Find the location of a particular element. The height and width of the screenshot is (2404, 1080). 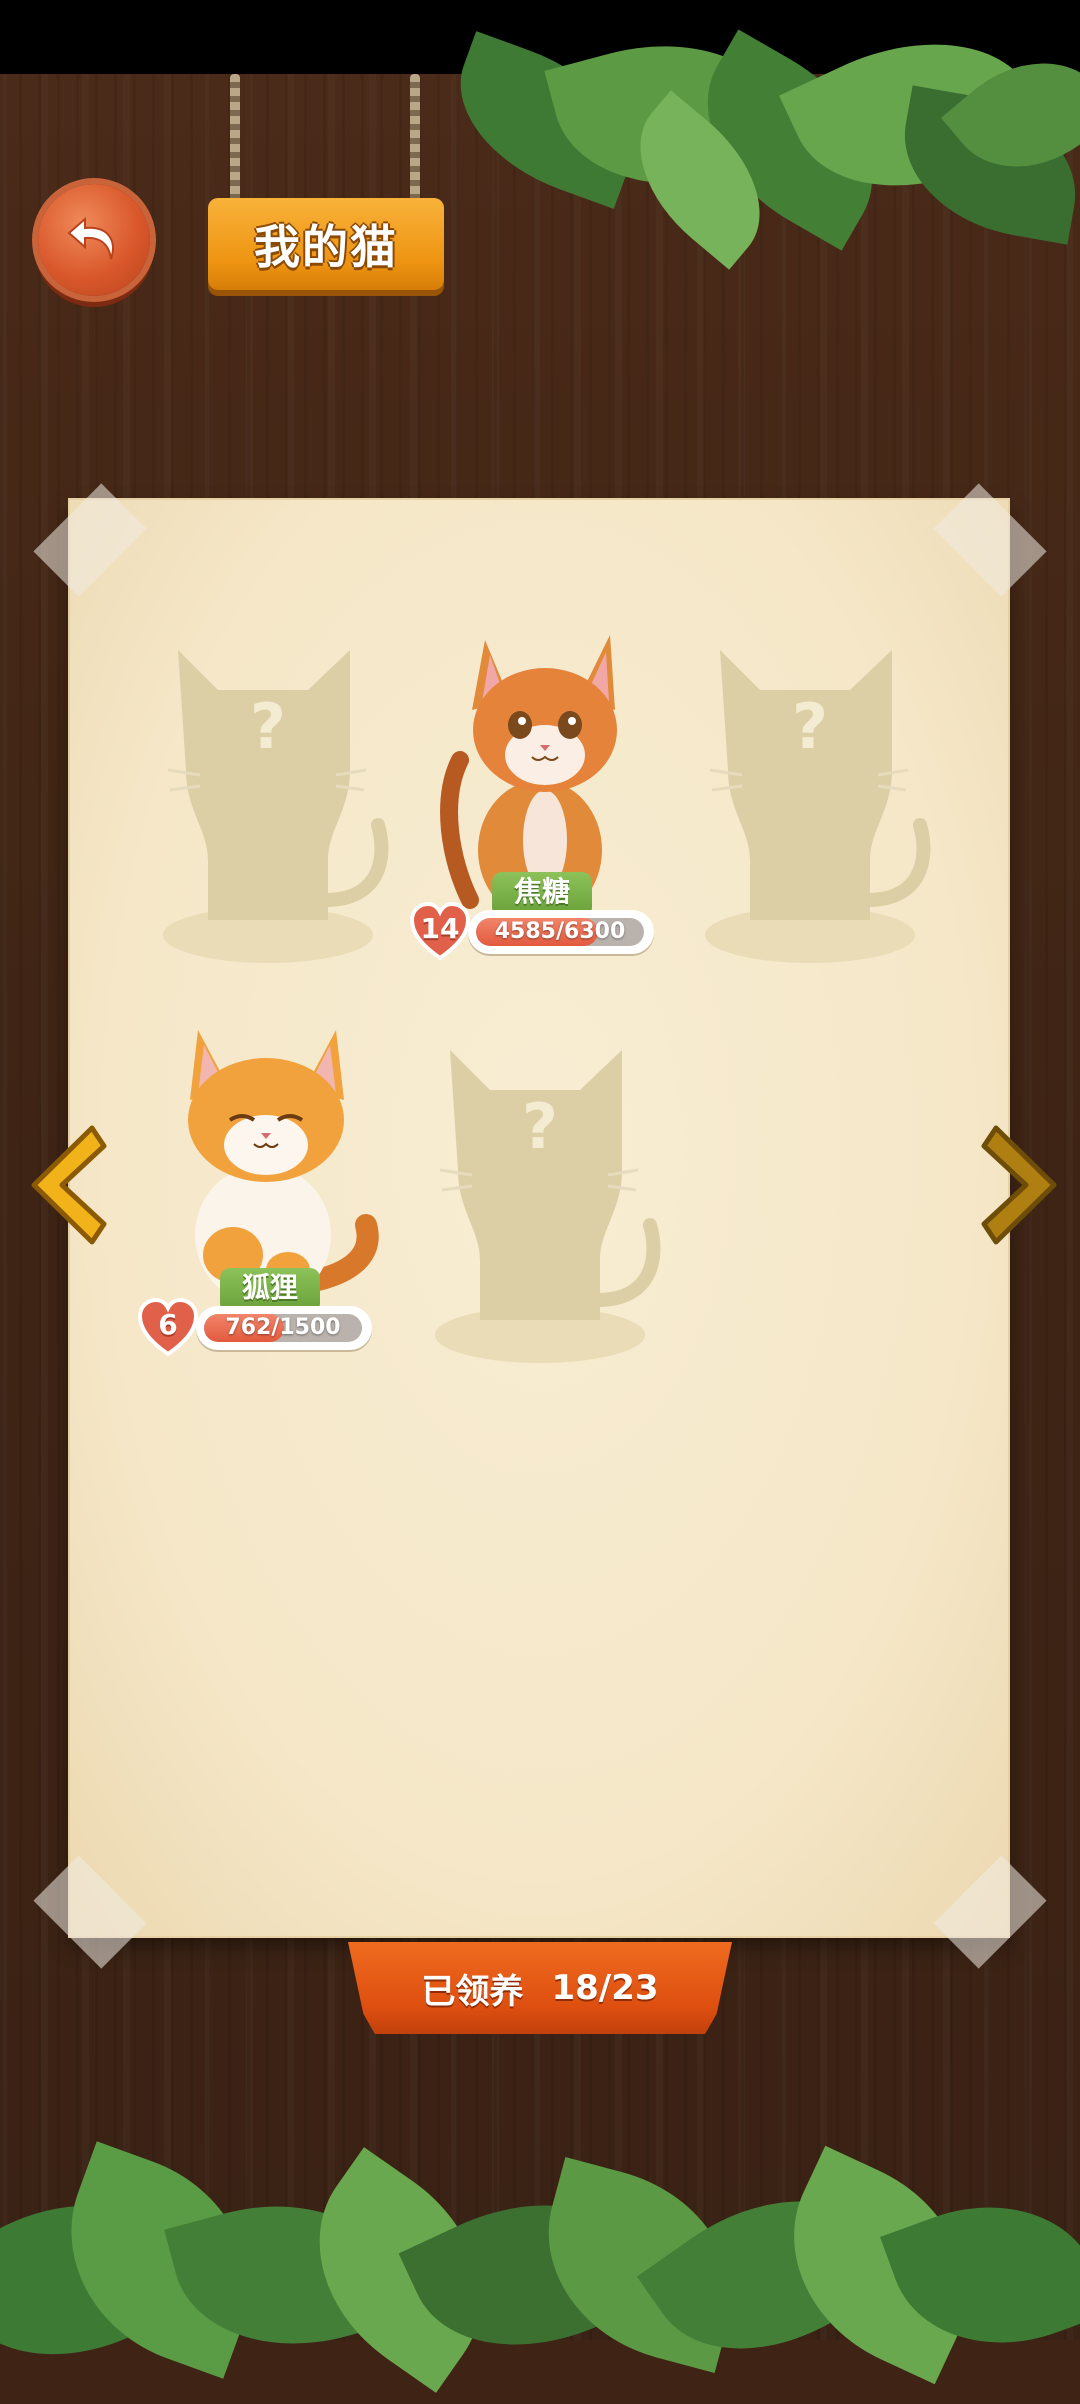

cat-level: 6 is located at coordinates (168, 1324).